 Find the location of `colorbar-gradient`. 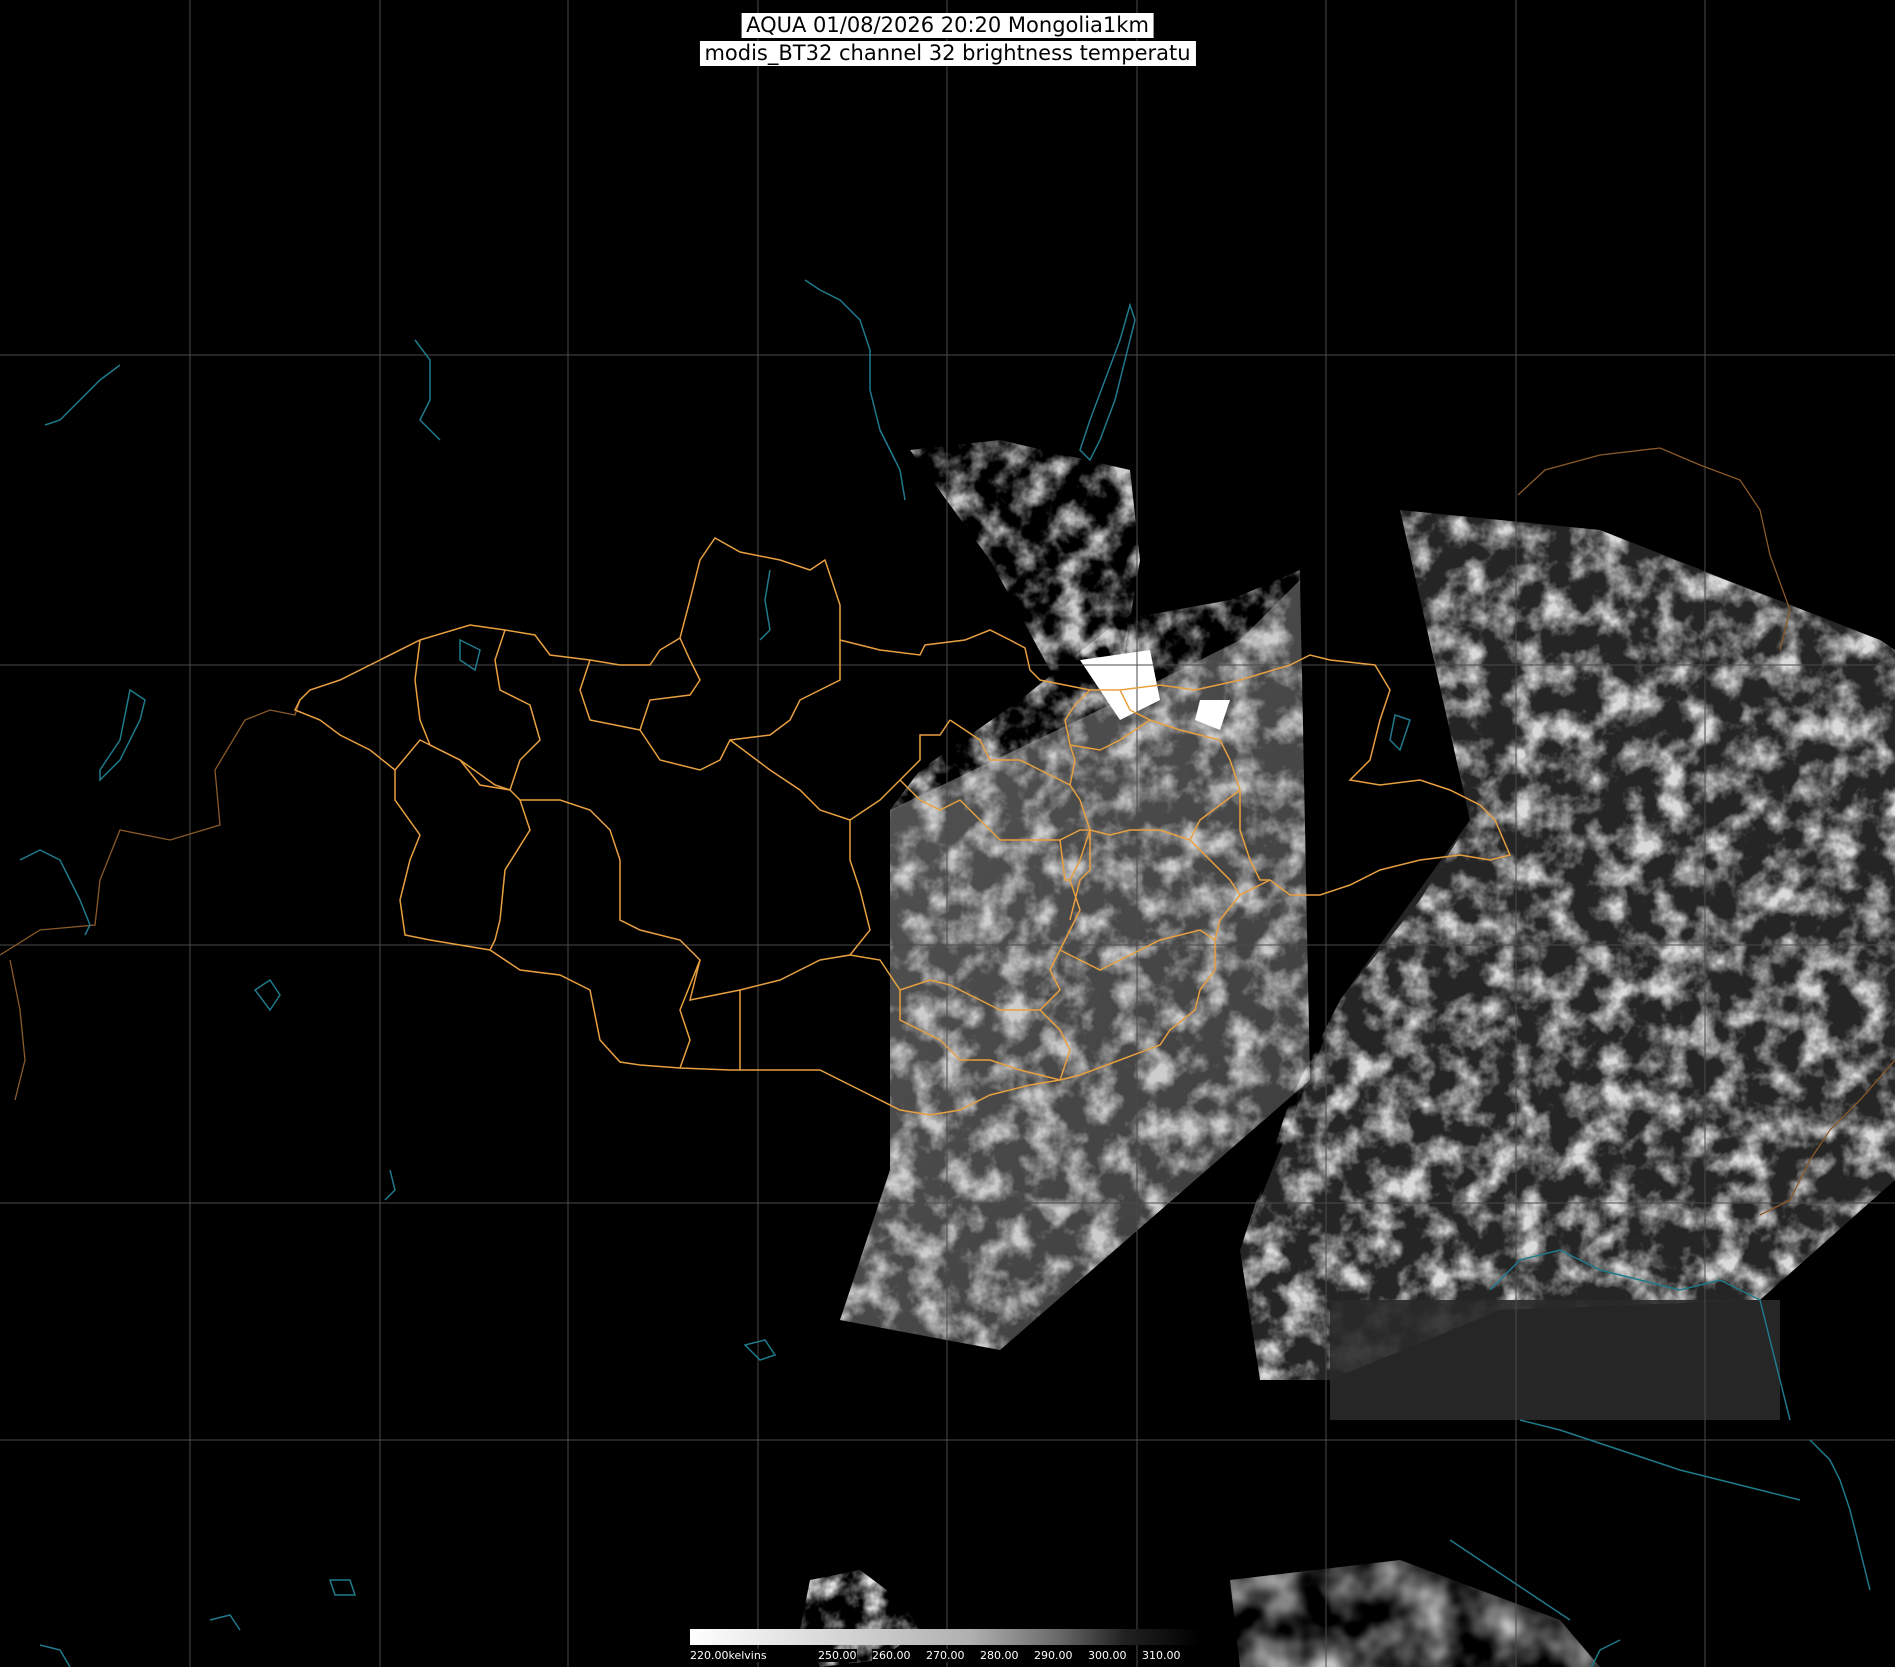

colorbar-gradient is located at coordinates (945, 1637).